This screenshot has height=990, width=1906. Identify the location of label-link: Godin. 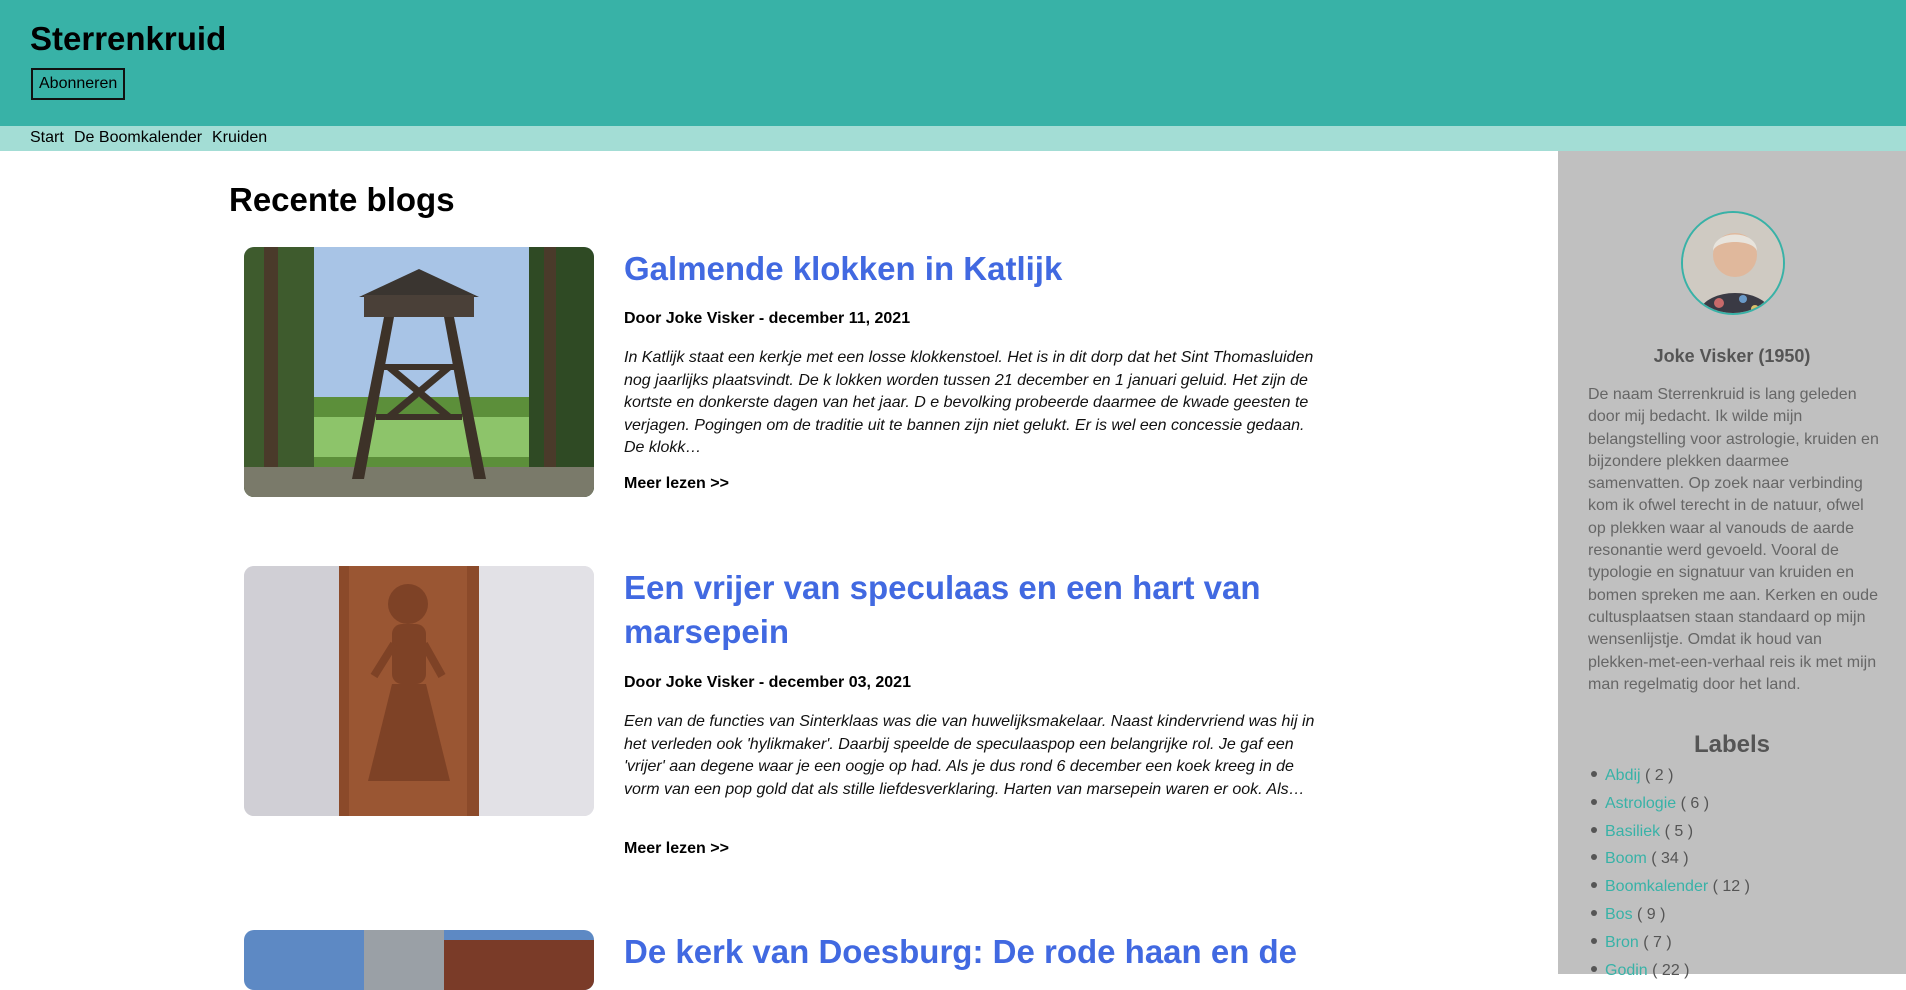
(1626, 970).